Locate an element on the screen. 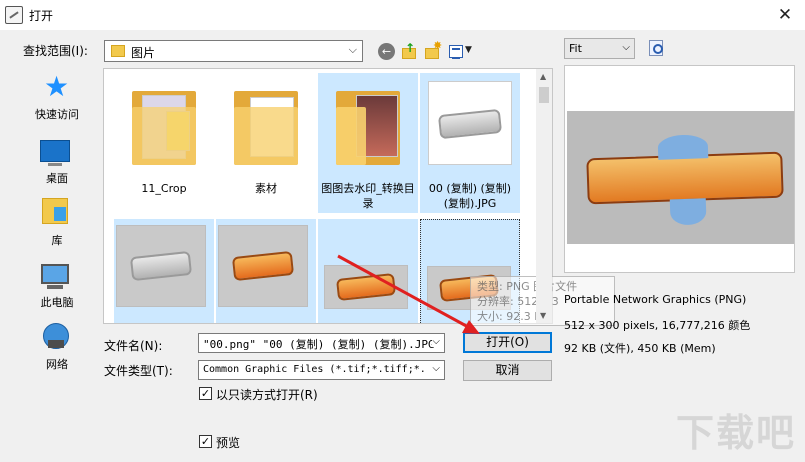 Image resolution: width=805 pixels, height=462 pixels. back-button: ← is located at coordinates (386, 51).